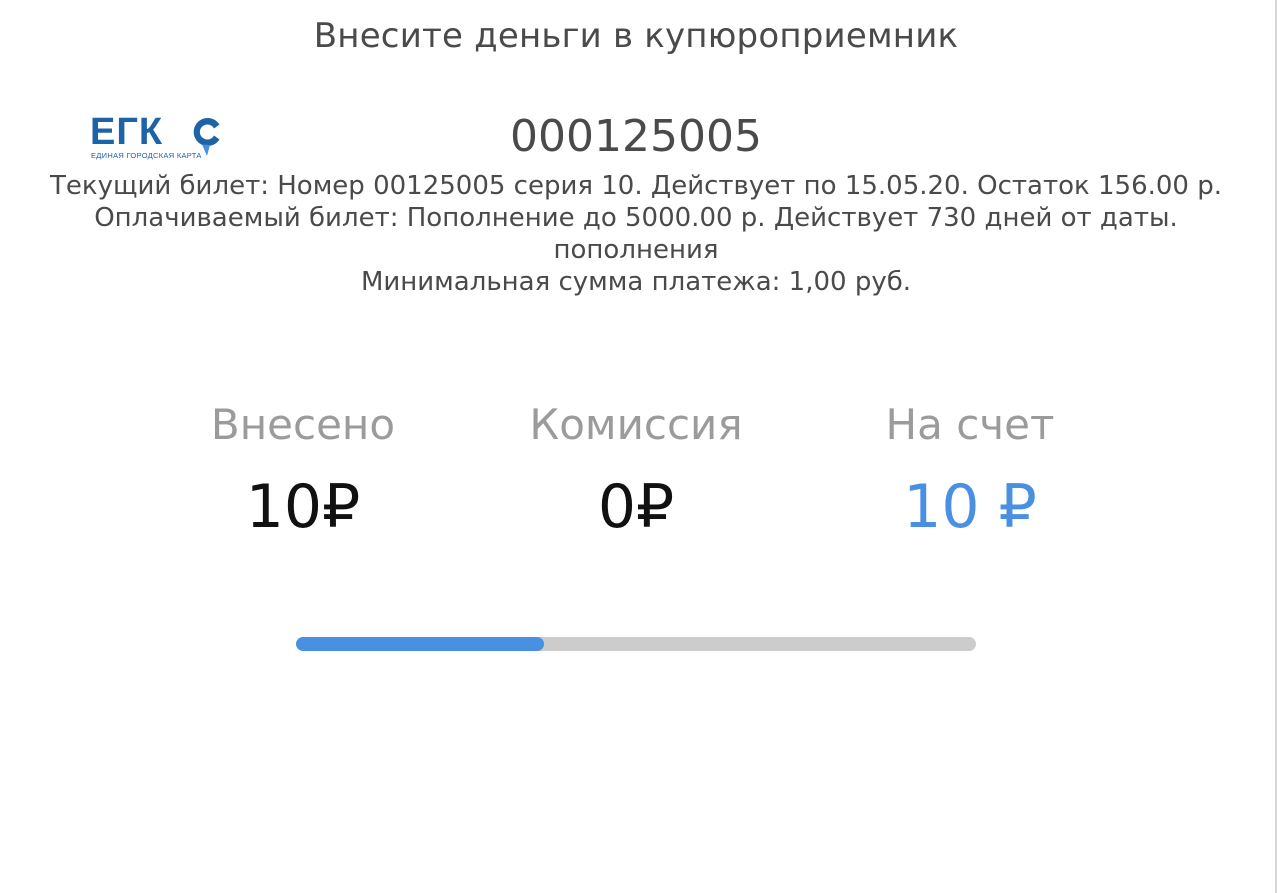 This screenshot has height=893, width=1277. Describe the element at coordinates (636, 250) in the screenshot. I see `paid-ticket-line-continued: пополнения` at that location.